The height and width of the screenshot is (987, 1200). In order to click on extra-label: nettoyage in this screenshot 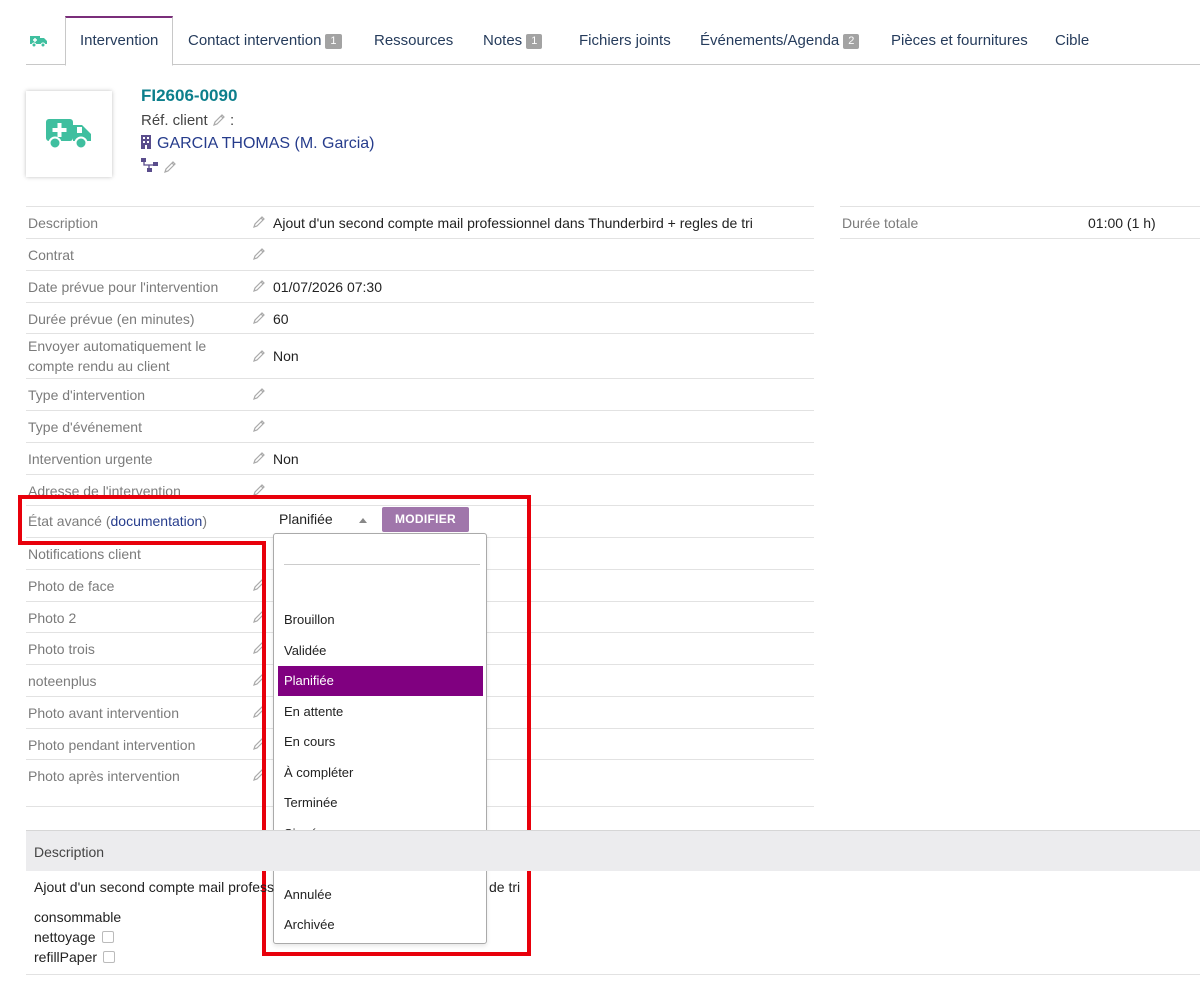, I will do `click(65, 937)`.